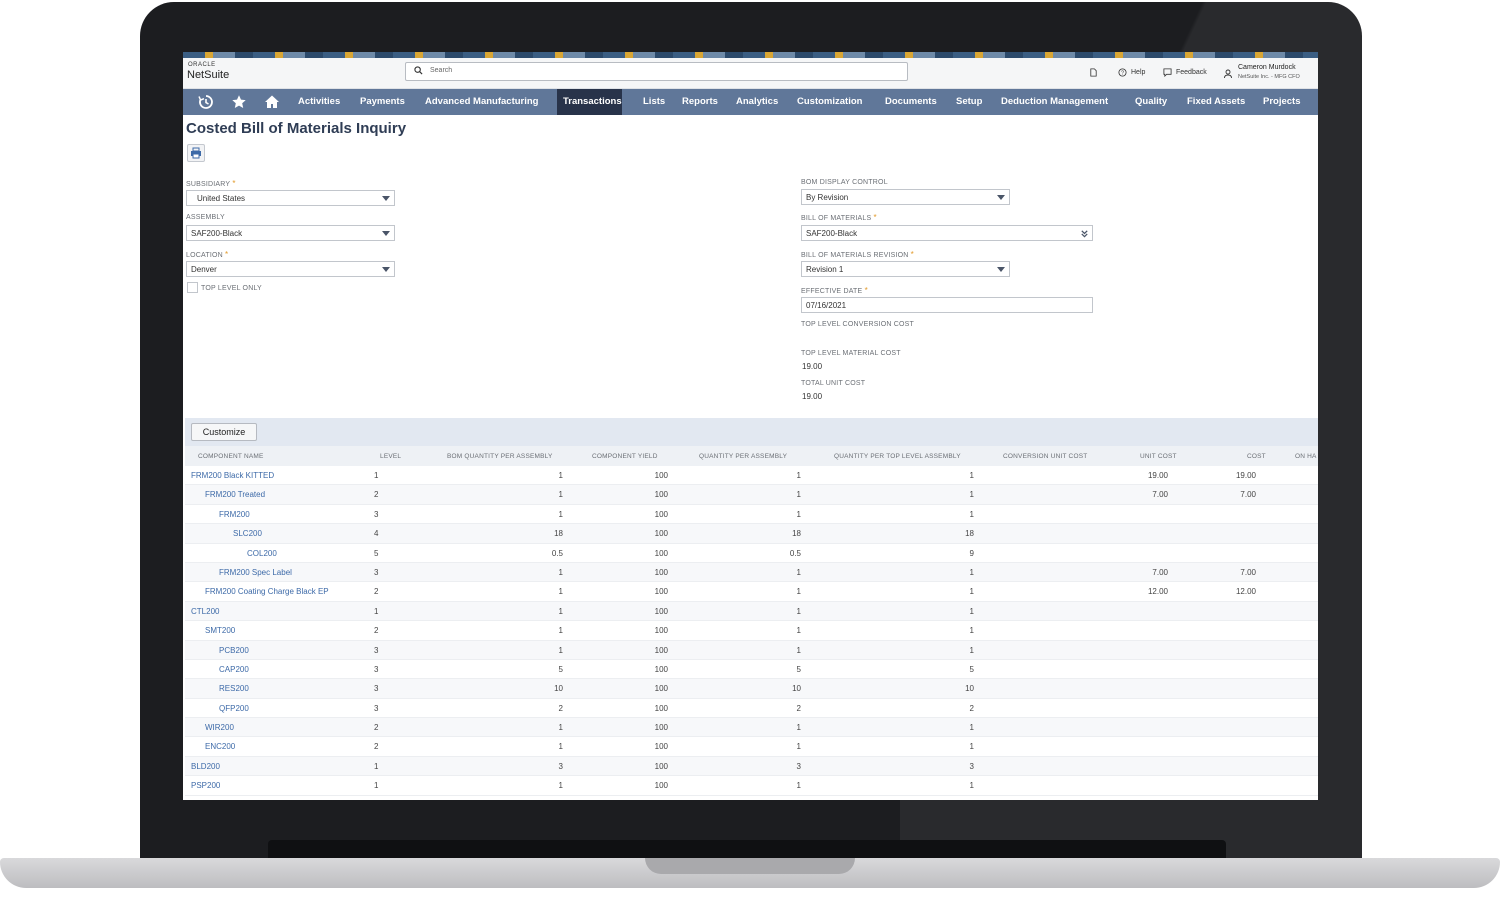  I want to click on component-name-link: SLC200, so click(247, 533).